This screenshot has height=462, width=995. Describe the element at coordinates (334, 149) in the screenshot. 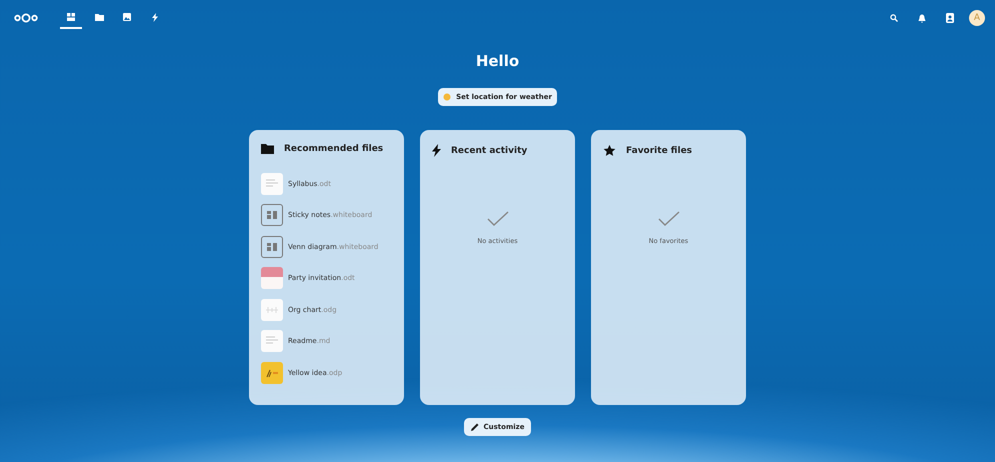

I see `widget-title: Recommended files` at that location.